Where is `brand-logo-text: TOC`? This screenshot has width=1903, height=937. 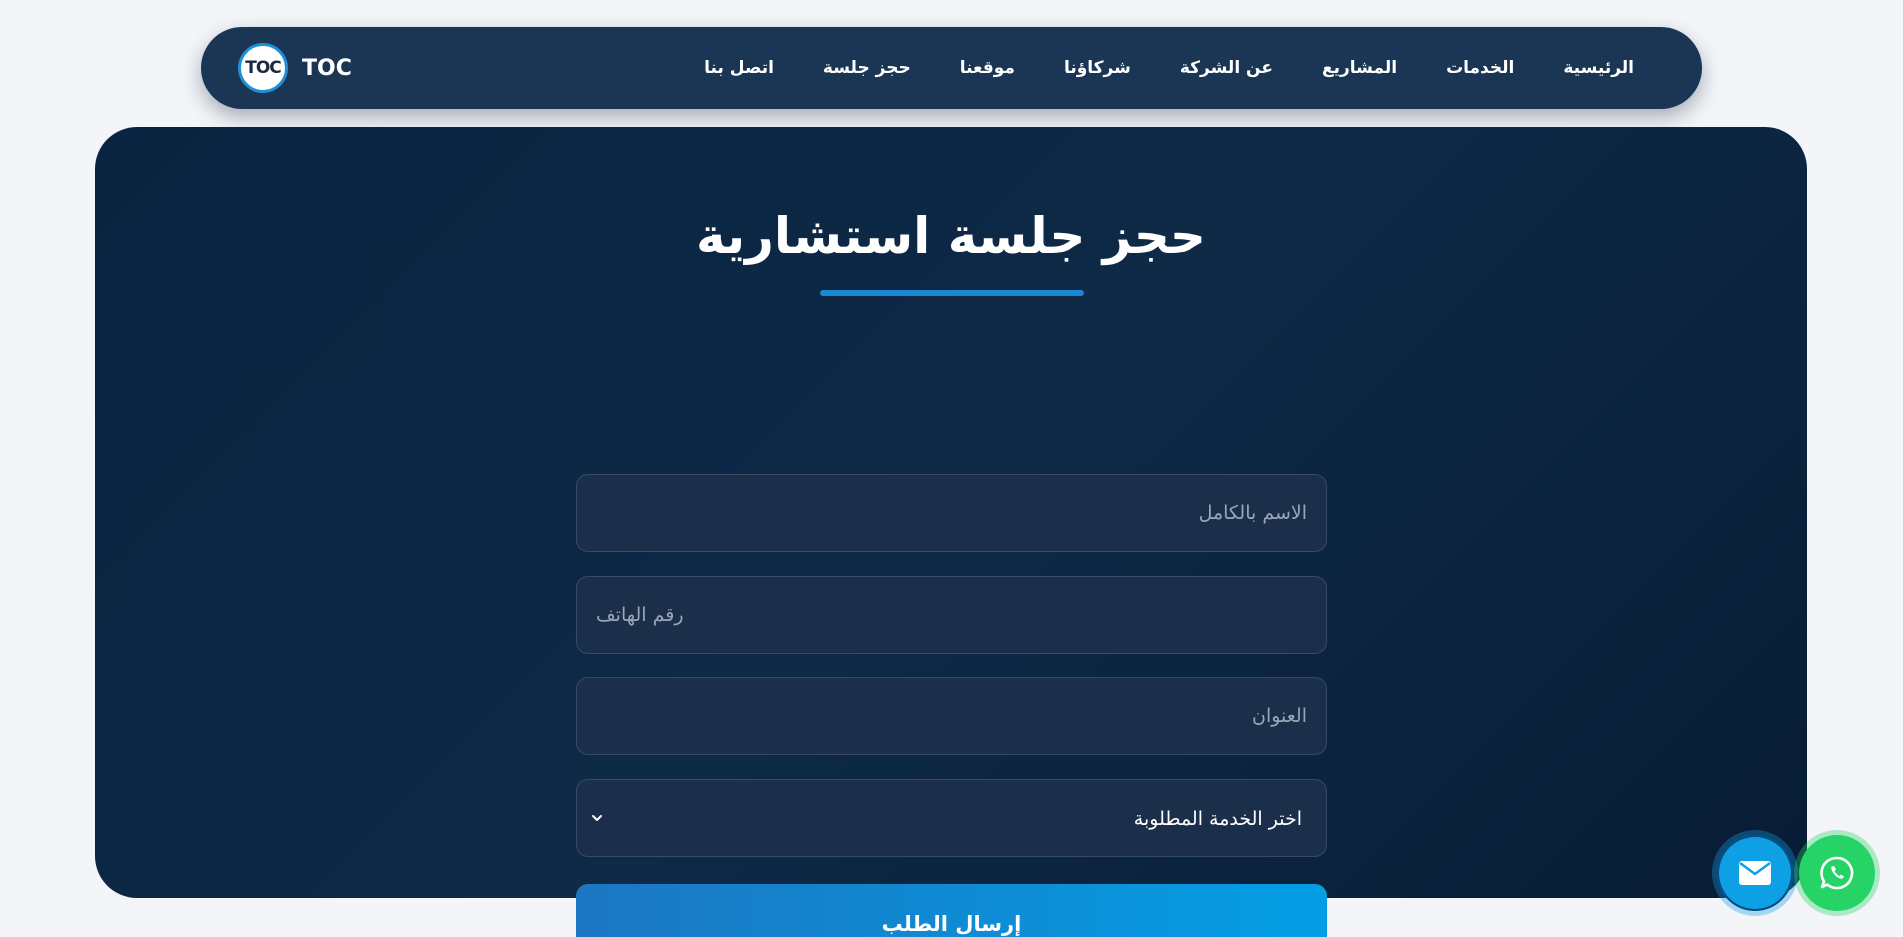 brand-logo-text: TOC is located at coordinates (263, 68).